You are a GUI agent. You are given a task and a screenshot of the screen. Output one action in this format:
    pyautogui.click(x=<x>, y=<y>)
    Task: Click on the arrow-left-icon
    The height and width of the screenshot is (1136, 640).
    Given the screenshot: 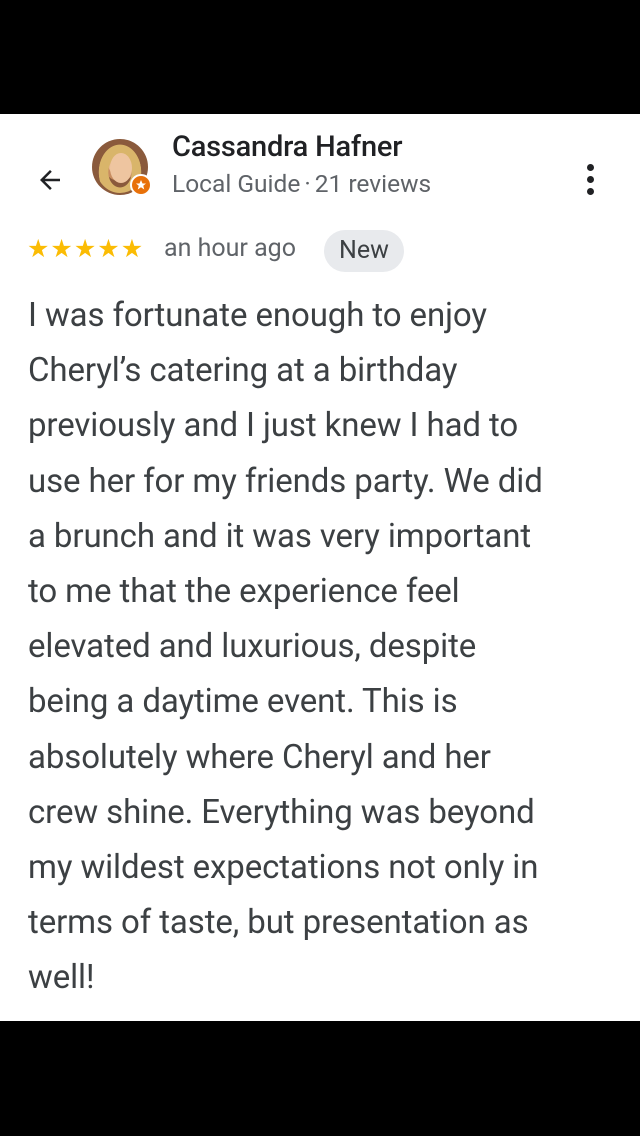 What is the action you would take?
    pyautogui.click(x=50, y=180)
    